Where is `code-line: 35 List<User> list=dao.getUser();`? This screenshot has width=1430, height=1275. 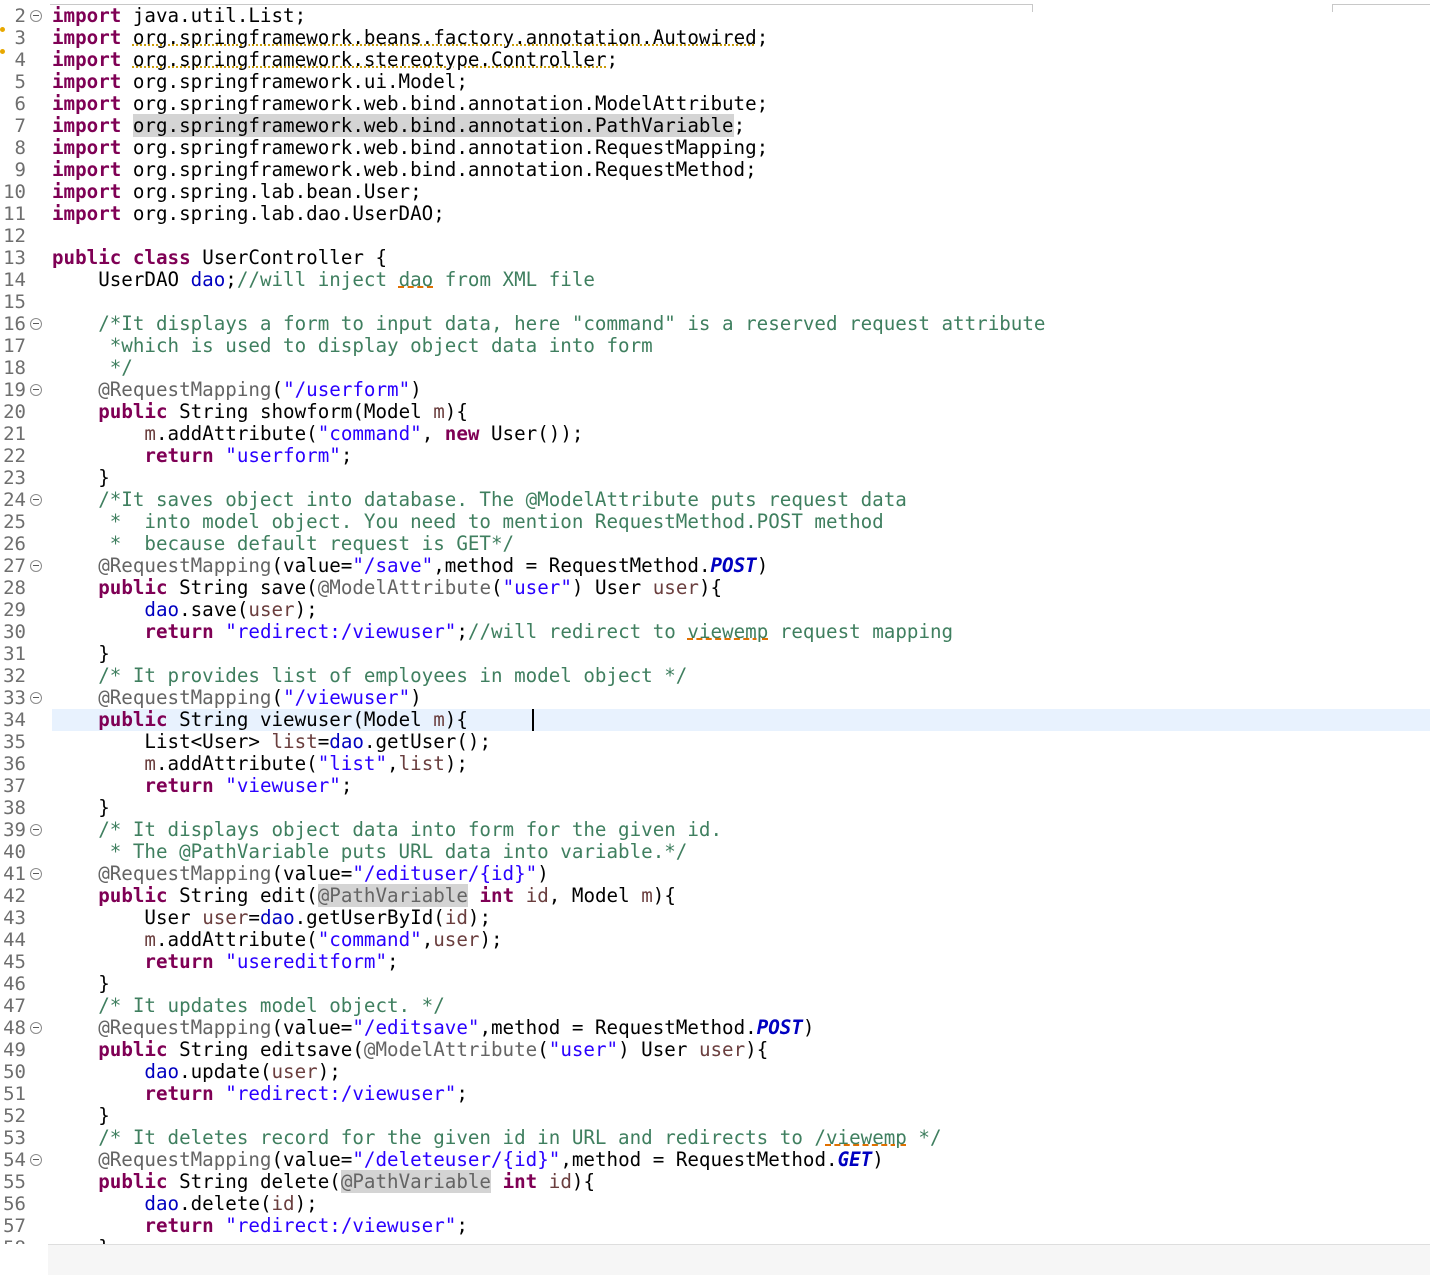
code-line: 35 List<User> list=dao.getUser(); is located at coordinates (715, 742).